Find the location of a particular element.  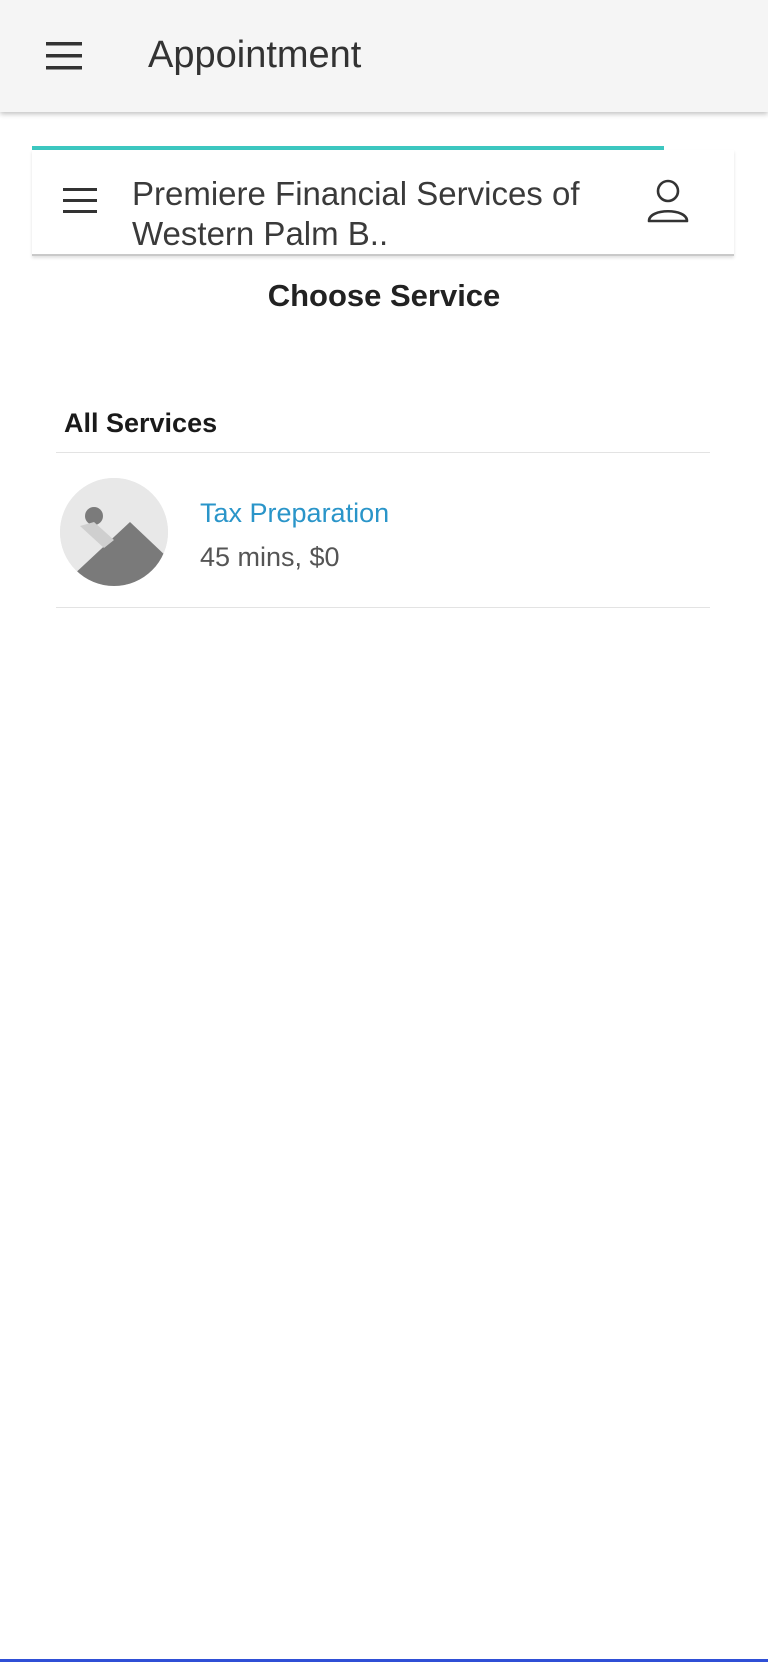

app-title: Appointment is located at coordinates (255, 55).